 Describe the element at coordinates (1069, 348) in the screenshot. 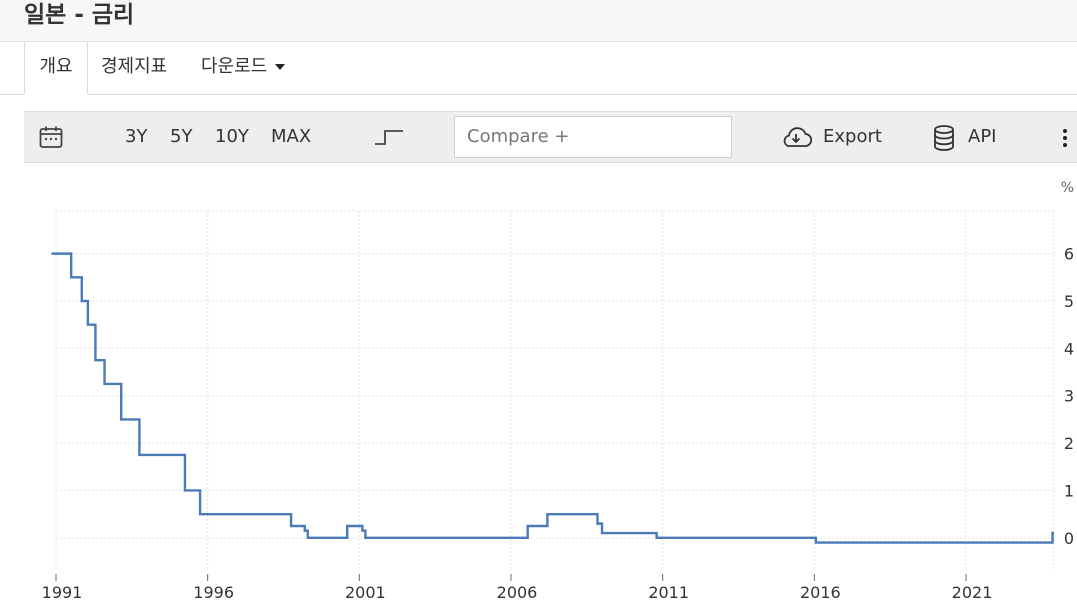

I see `y-tick-label: 4` at that location.